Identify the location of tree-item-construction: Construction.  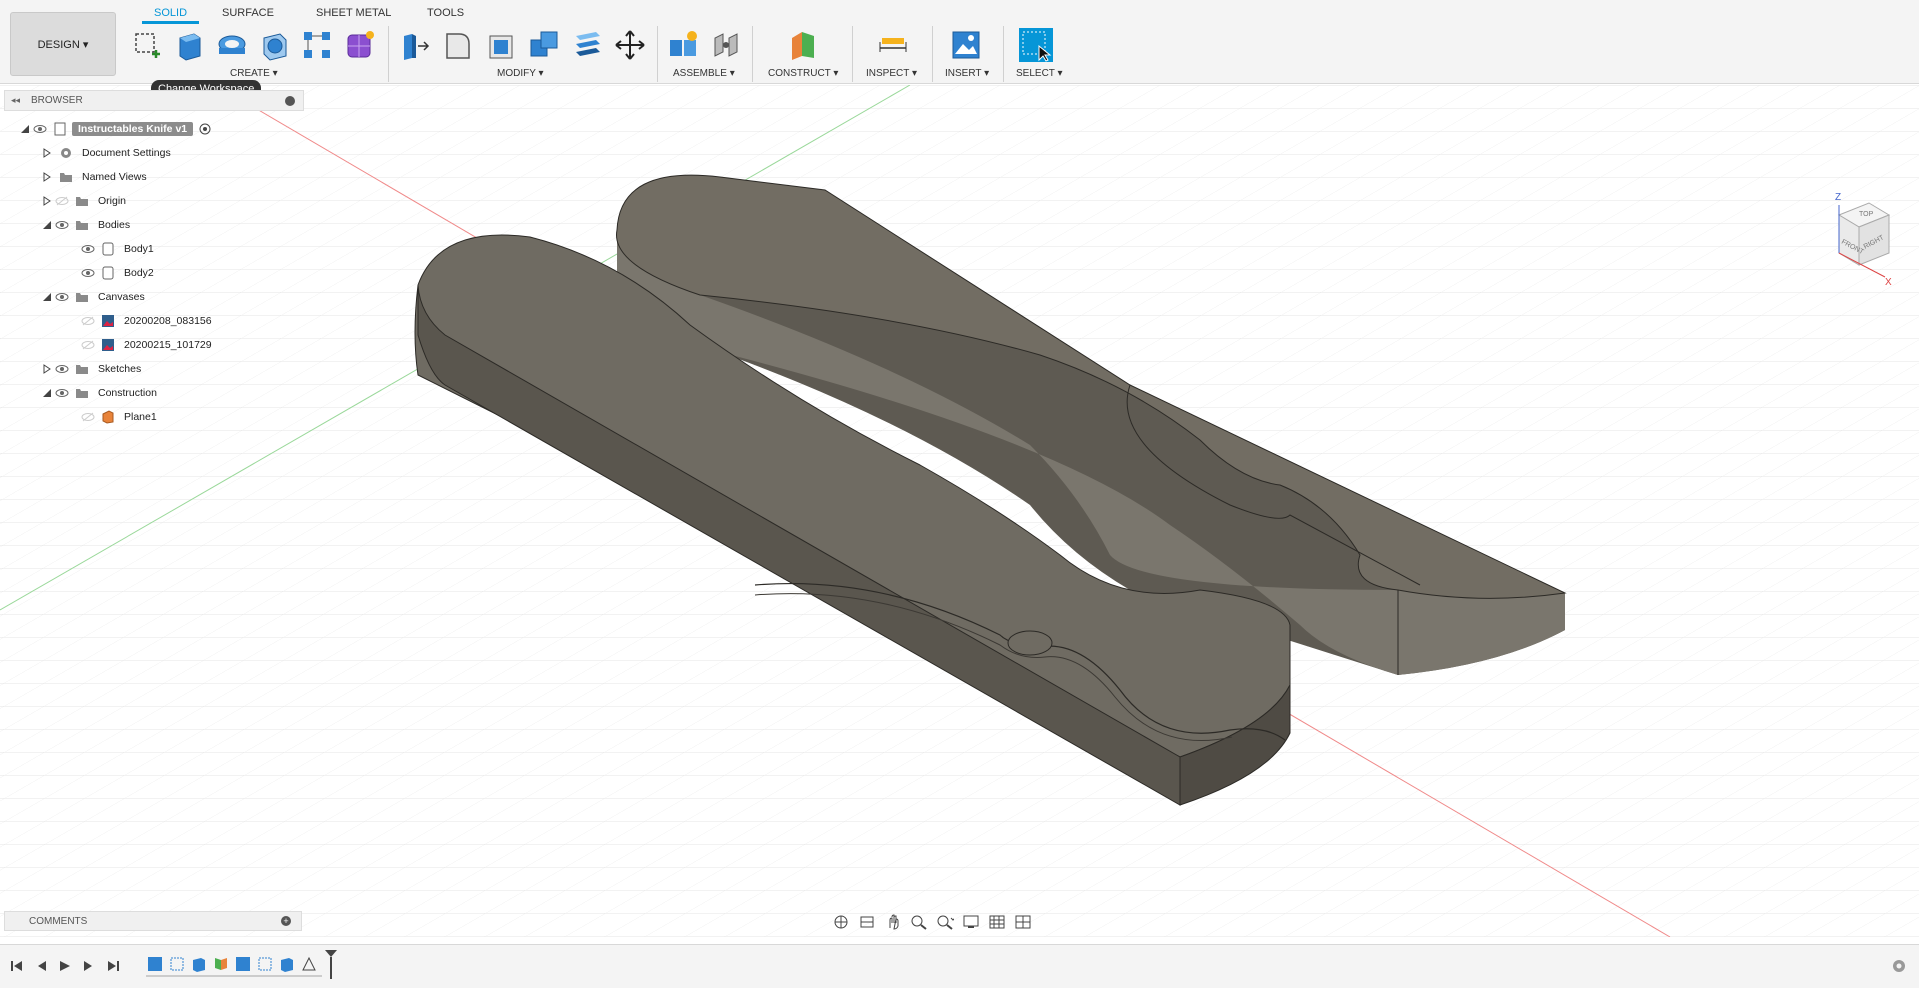
(100, 393).